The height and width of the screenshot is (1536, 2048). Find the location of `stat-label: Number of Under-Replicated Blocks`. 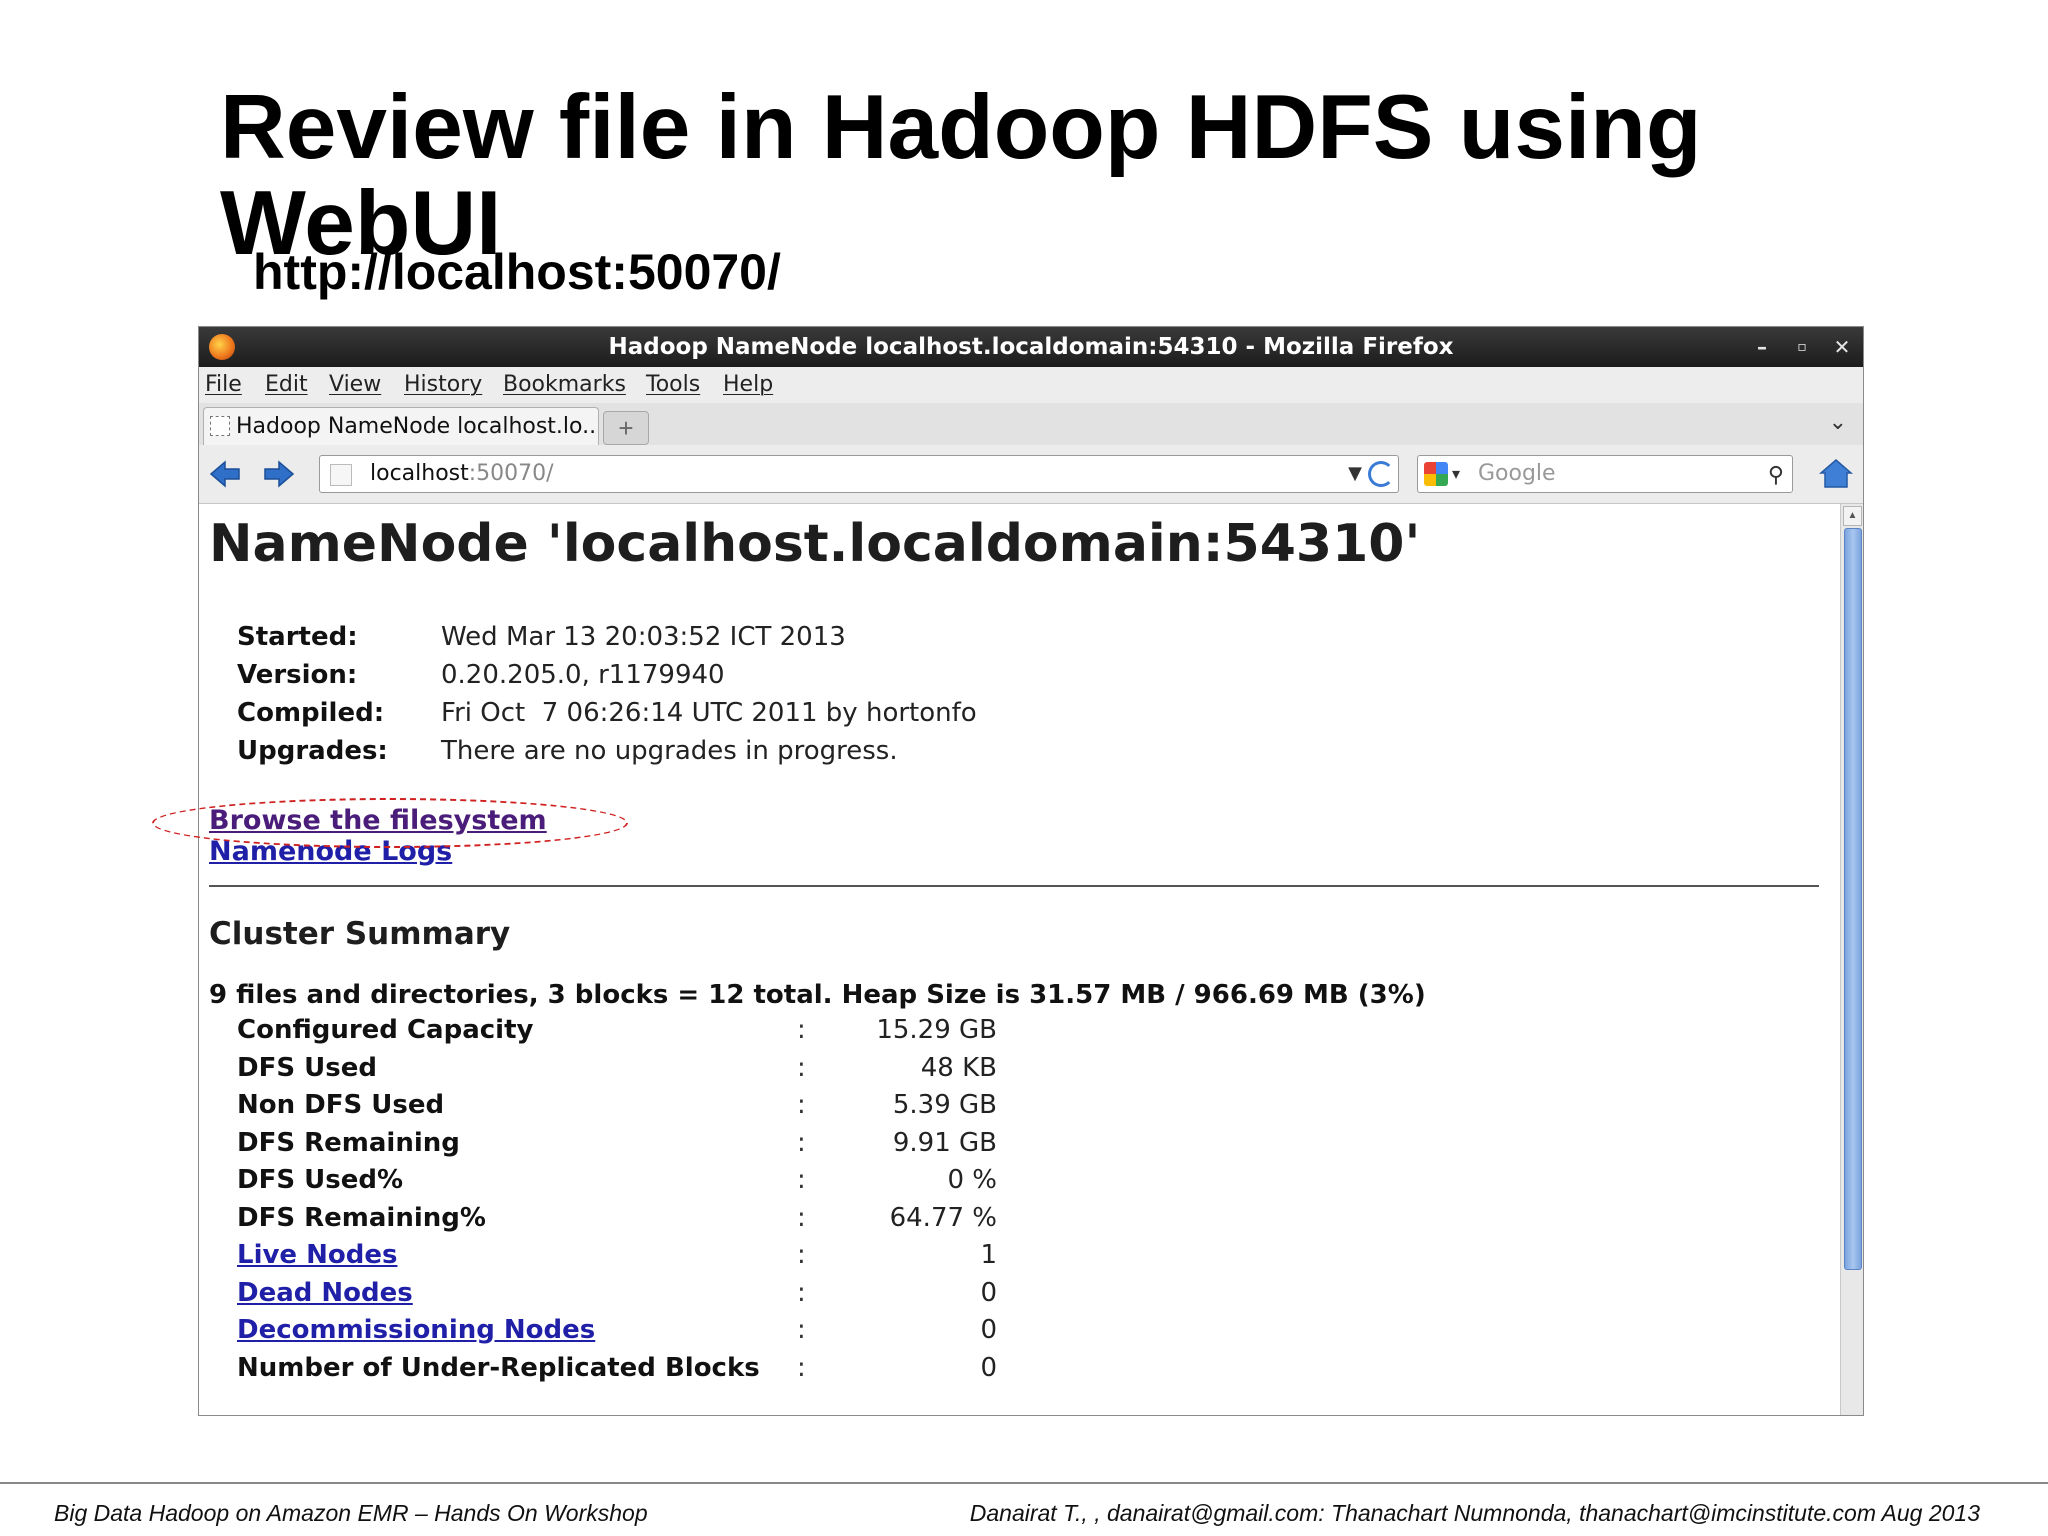

stat-label: Number of Under-Replicated Blocks is located at coordinates (498, 1367).